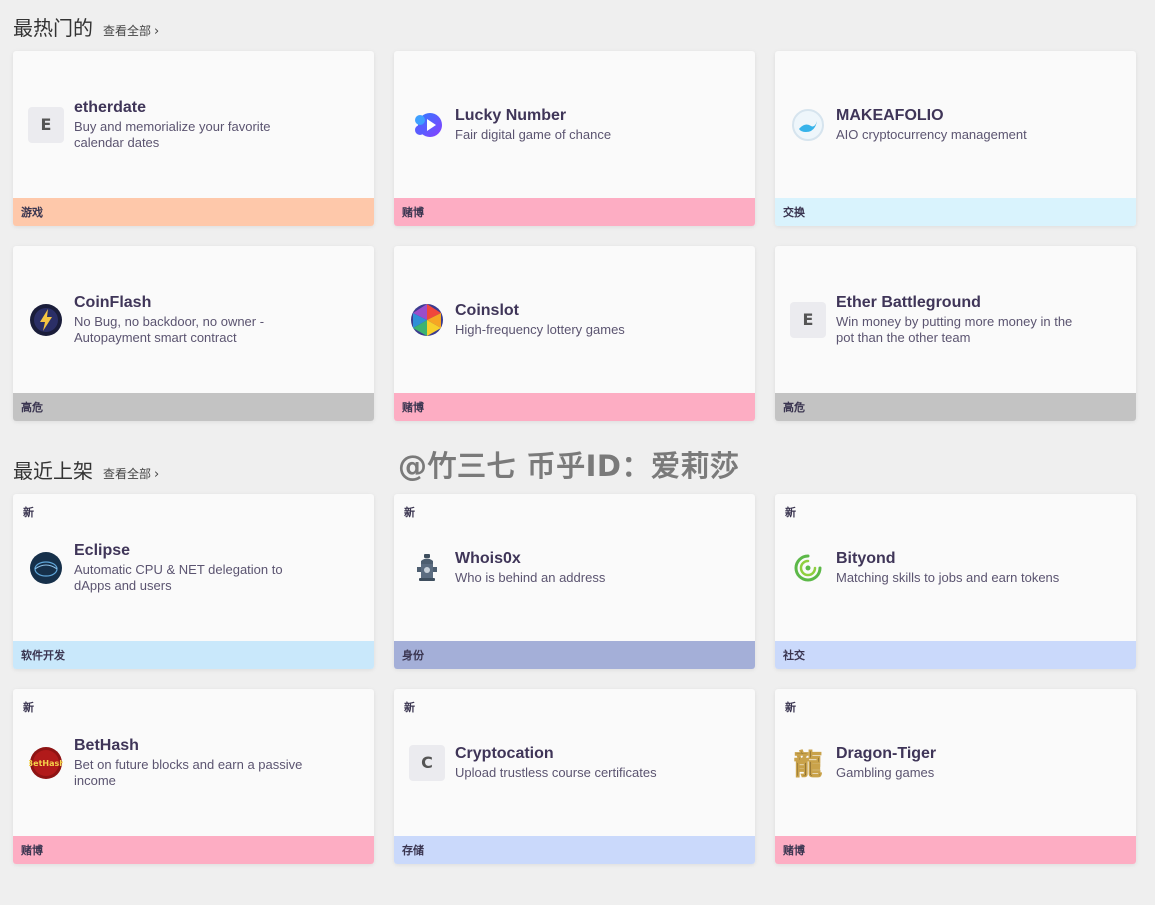 This screenshot has width=1155, height=905. I want to click on app-card-coinslot: Coinslot High-frequency lottery games 赌博, so click(574, 333).